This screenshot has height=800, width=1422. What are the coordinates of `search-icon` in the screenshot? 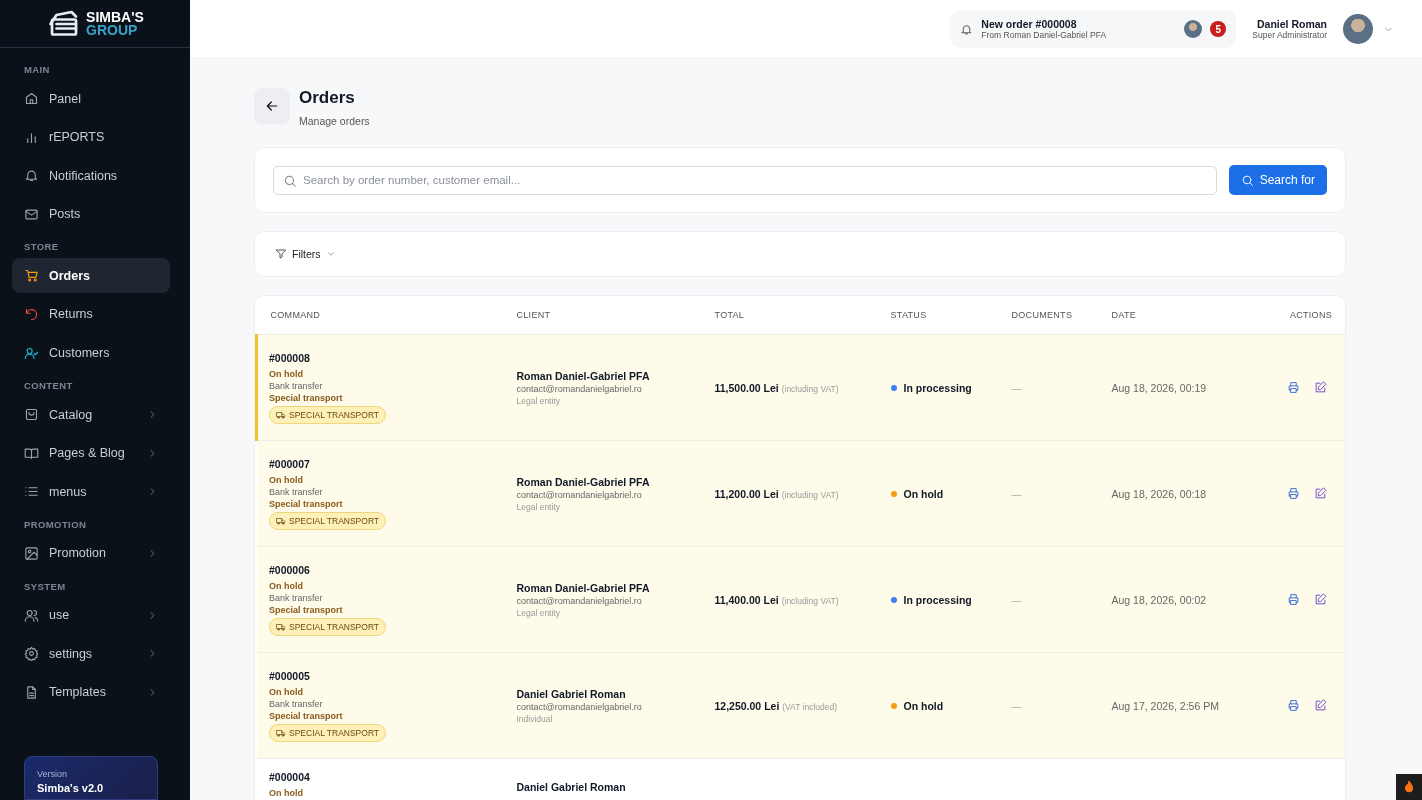 It's located at (1247, 180).